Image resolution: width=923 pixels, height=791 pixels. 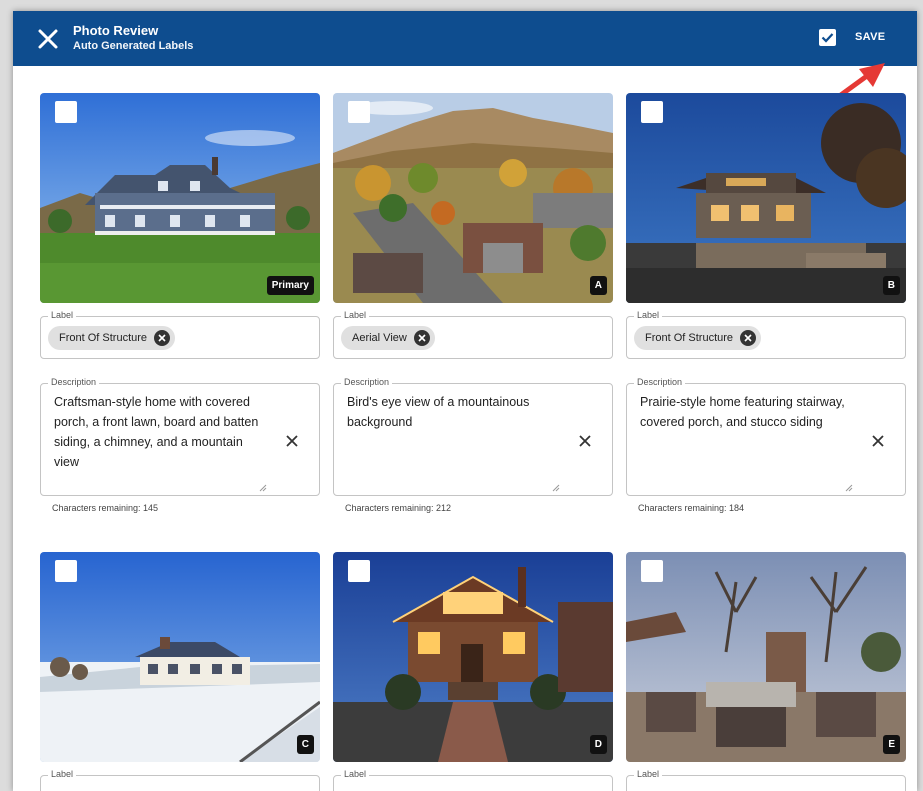 I want to click on photo: C, so click(x=180, y=657).